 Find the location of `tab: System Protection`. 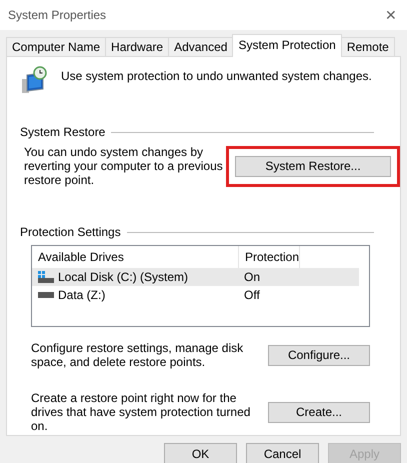

tab: System Protection is located at coordinates (287, 45).